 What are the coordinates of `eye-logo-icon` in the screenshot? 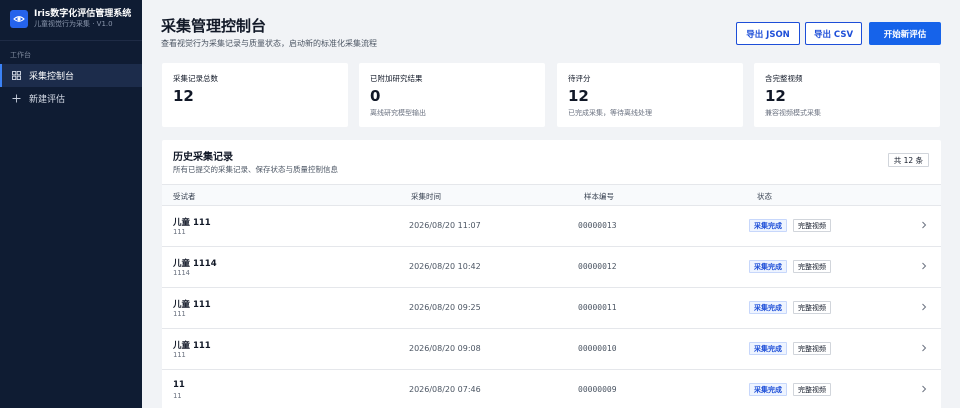 It's located at (19, 19).